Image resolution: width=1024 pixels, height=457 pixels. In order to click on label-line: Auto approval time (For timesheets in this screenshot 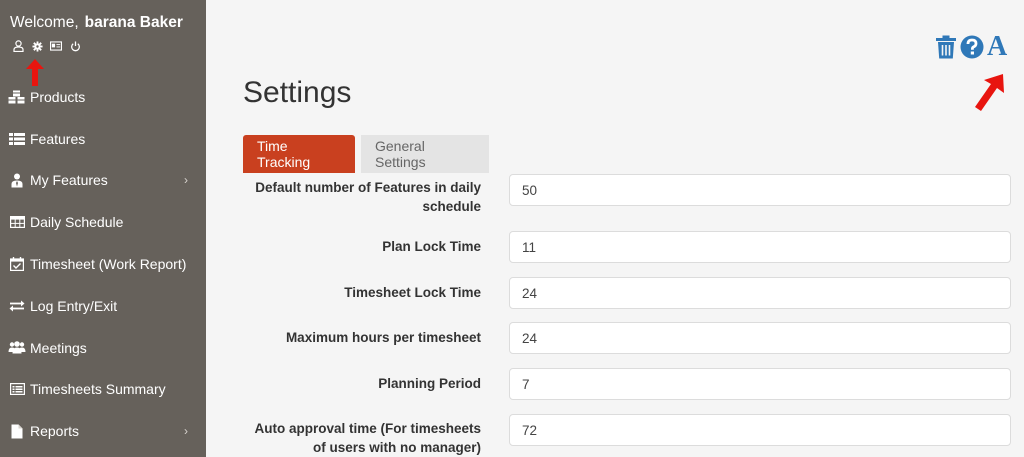, I will do `click(367, 428)`.